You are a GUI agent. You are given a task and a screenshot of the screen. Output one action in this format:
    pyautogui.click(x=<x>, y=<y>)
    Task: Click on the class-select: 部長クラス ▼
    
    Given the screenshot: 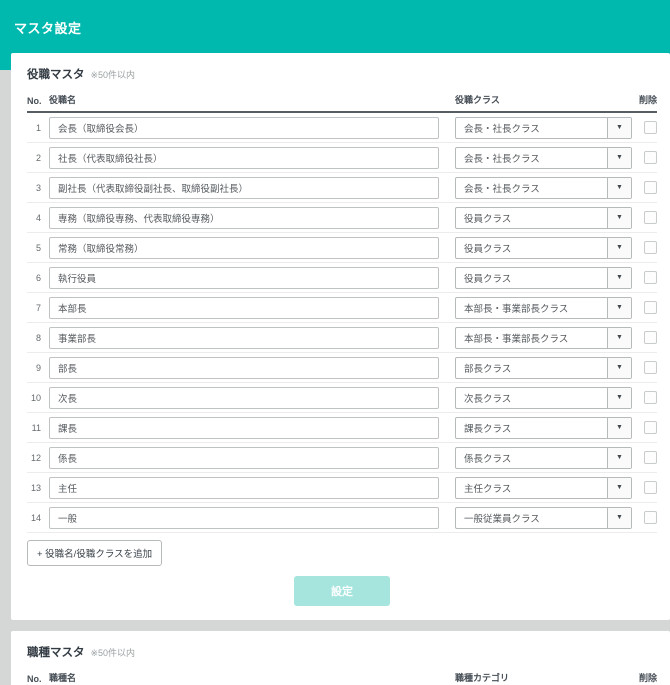 What is the action you would take?
    pyautogui.click(x=543, y=367)
    